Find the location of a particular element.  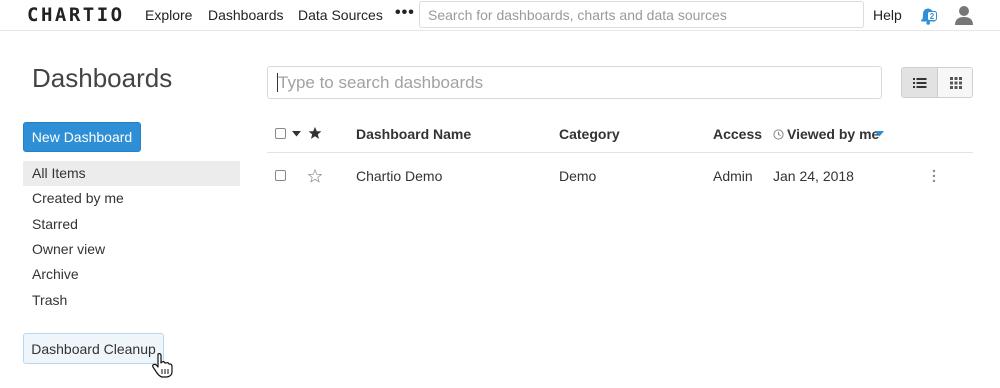

nav-explore: Explore is located at coordinates (168, 15).